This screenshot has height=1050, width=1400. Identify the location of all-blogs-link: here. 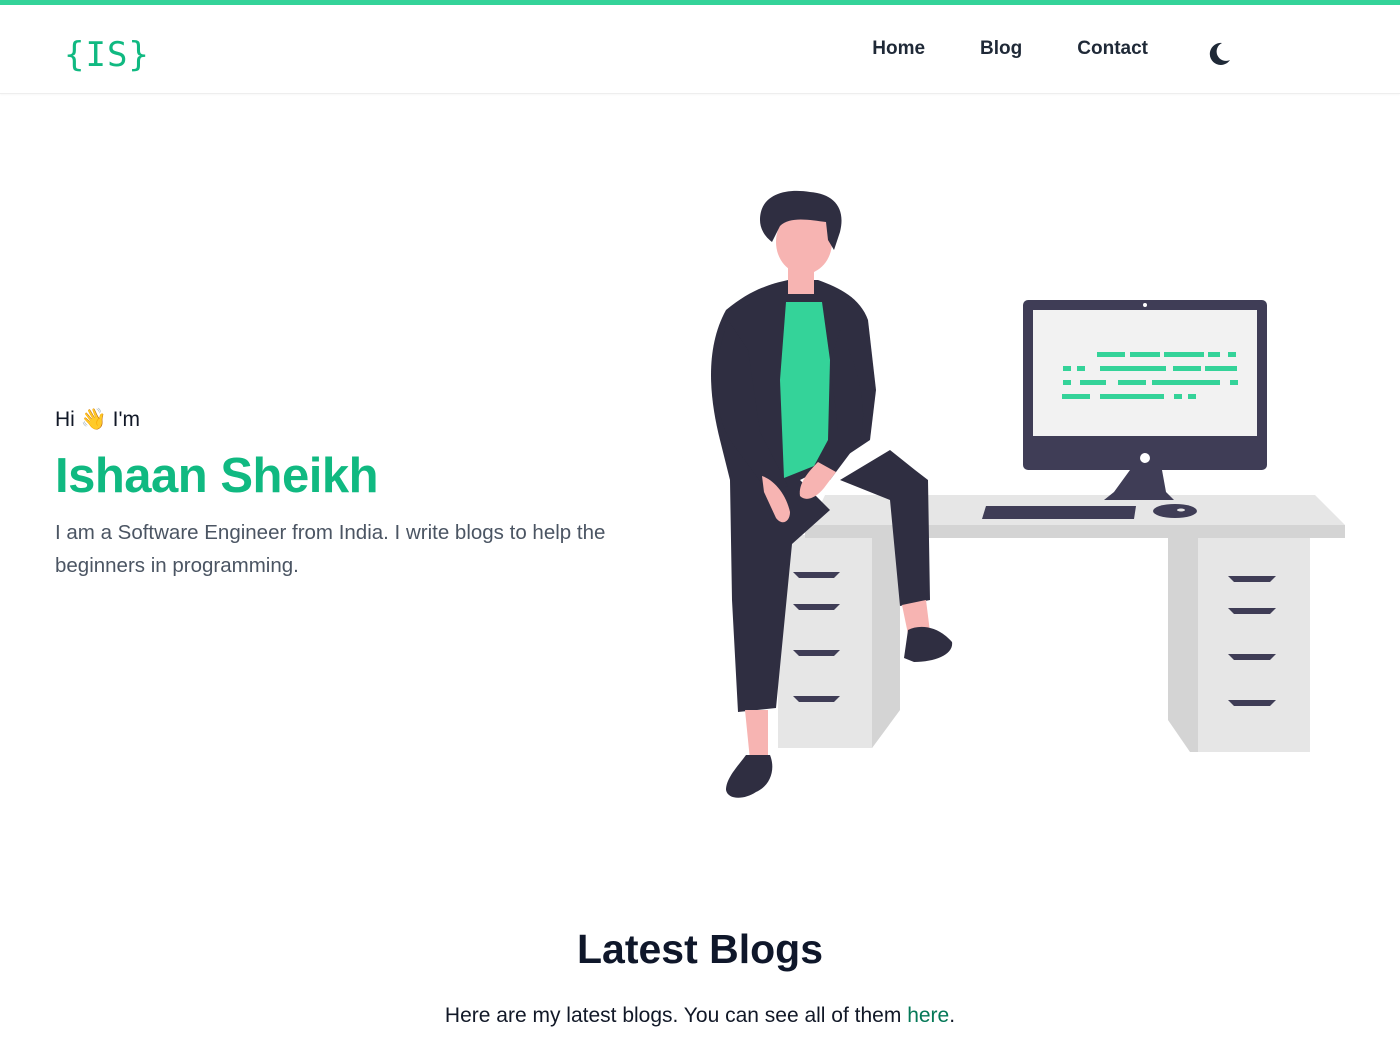
(928, 1015).